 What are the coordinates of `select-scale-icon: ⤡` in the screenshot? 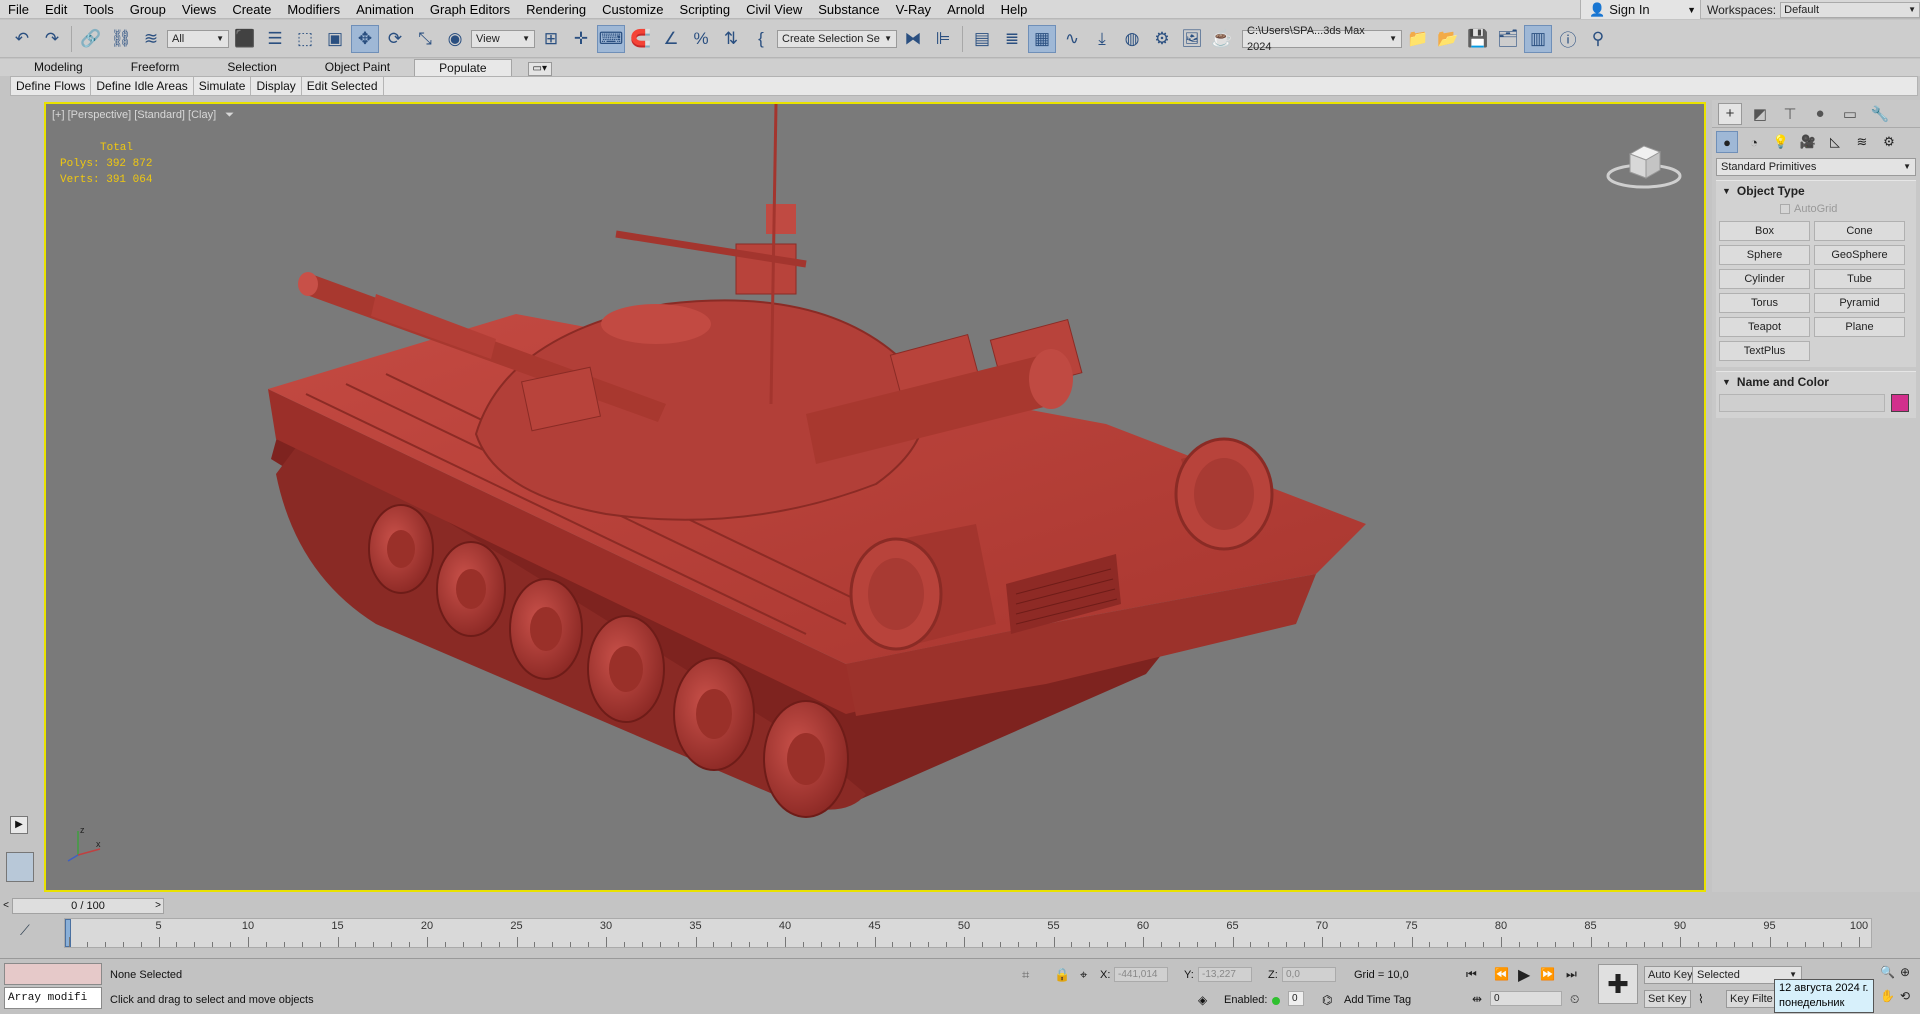 It's located at (425, 39).